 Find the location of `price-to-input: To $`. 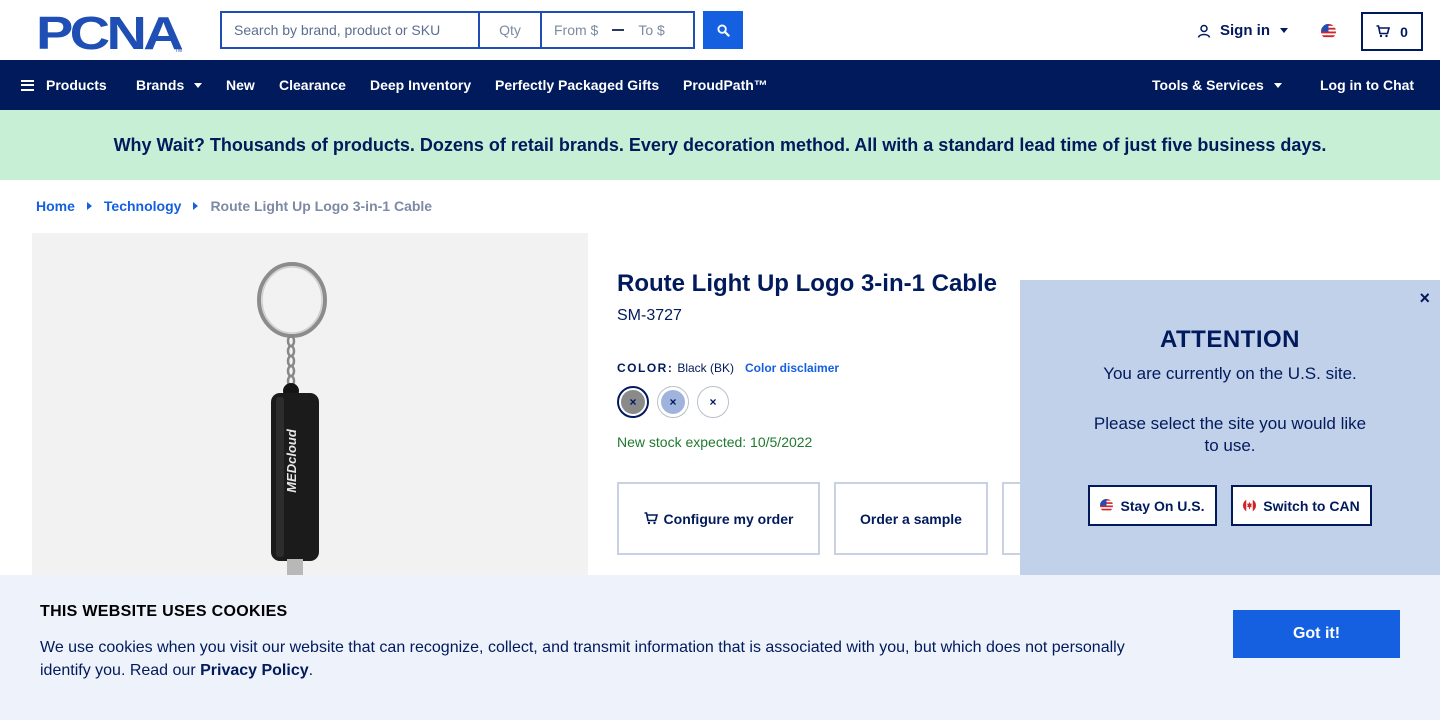

price-to-input: To $ is located at coordinates (651, 30).